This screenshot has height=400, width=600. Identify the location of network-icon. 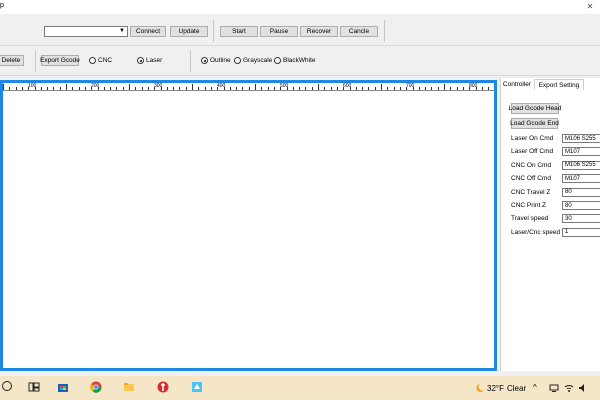
(554, 388).